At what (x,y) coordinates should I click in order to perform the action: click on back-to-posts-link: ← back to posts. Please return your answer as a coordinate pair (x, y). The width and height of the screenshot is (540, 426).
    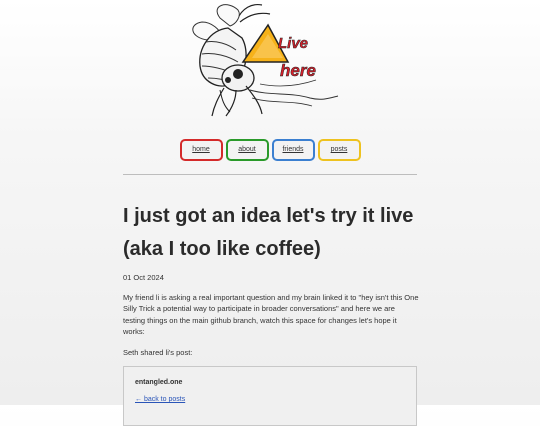
    Looking at the image, I should click on (160, 399).